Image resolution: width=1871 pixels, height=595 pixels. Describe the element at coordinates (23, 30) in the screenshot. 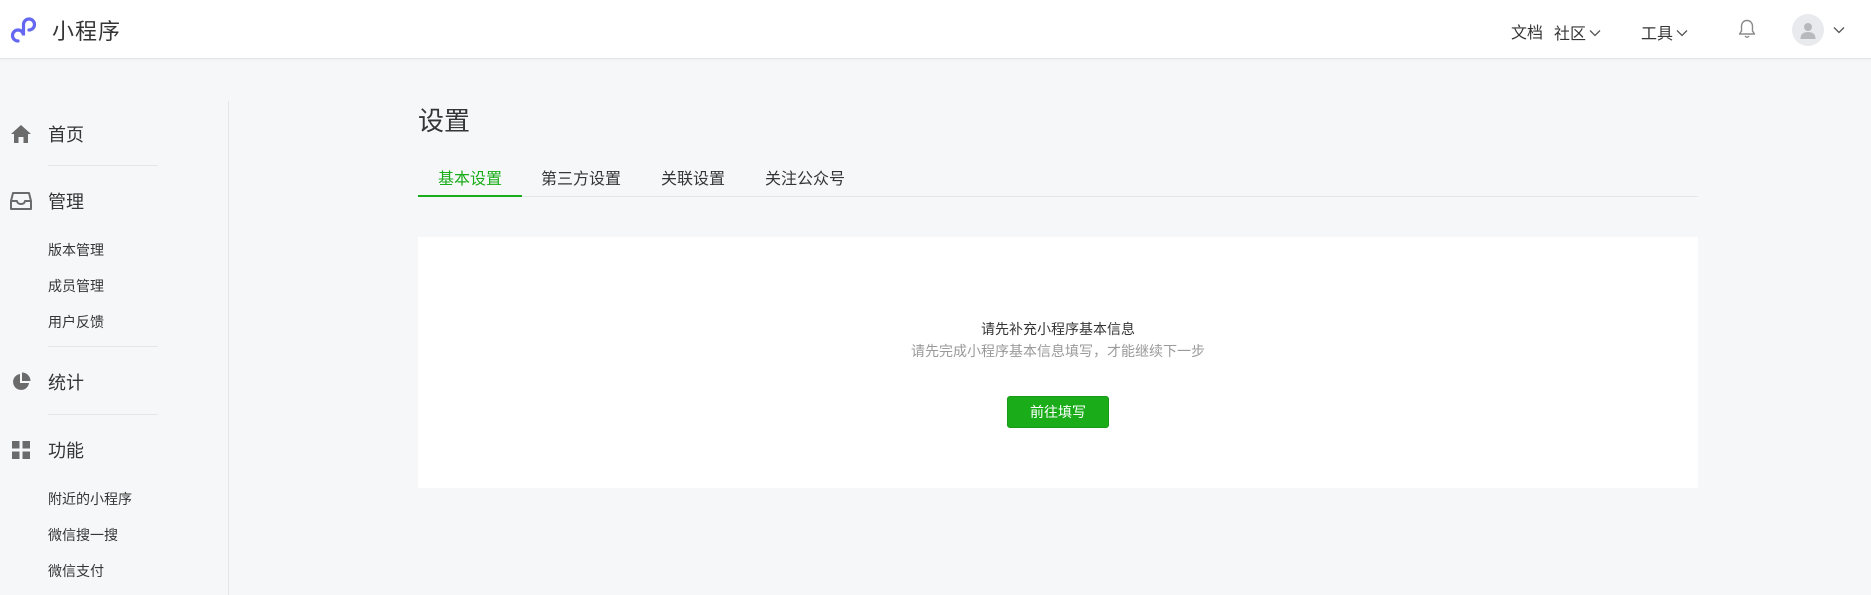

I see `mini-program-logo-icon` at that location.